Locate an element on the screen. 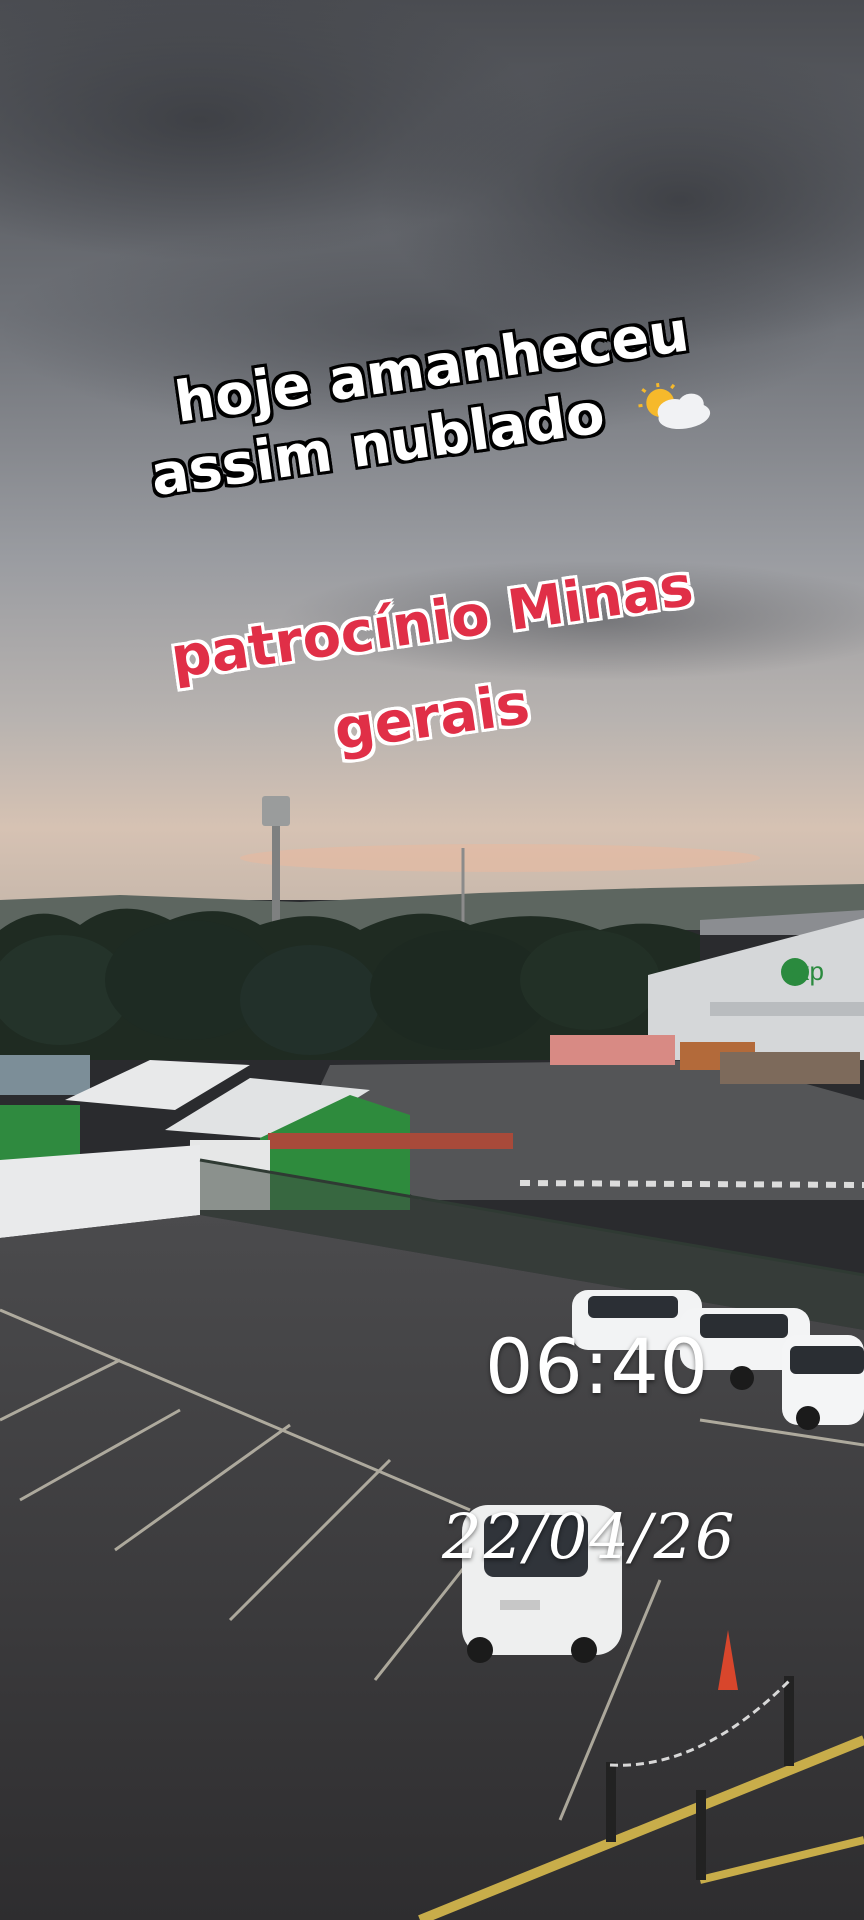 The height and width of the screenshot is (1920, 864). water-tower-tank is located at coordinates (276, 811).